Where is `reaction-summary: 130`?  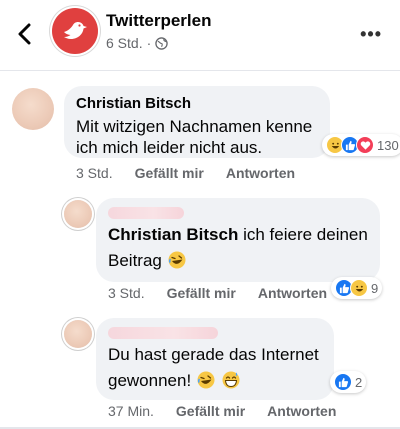
reaction-summary: 130 is located at coordinates (361, 145).